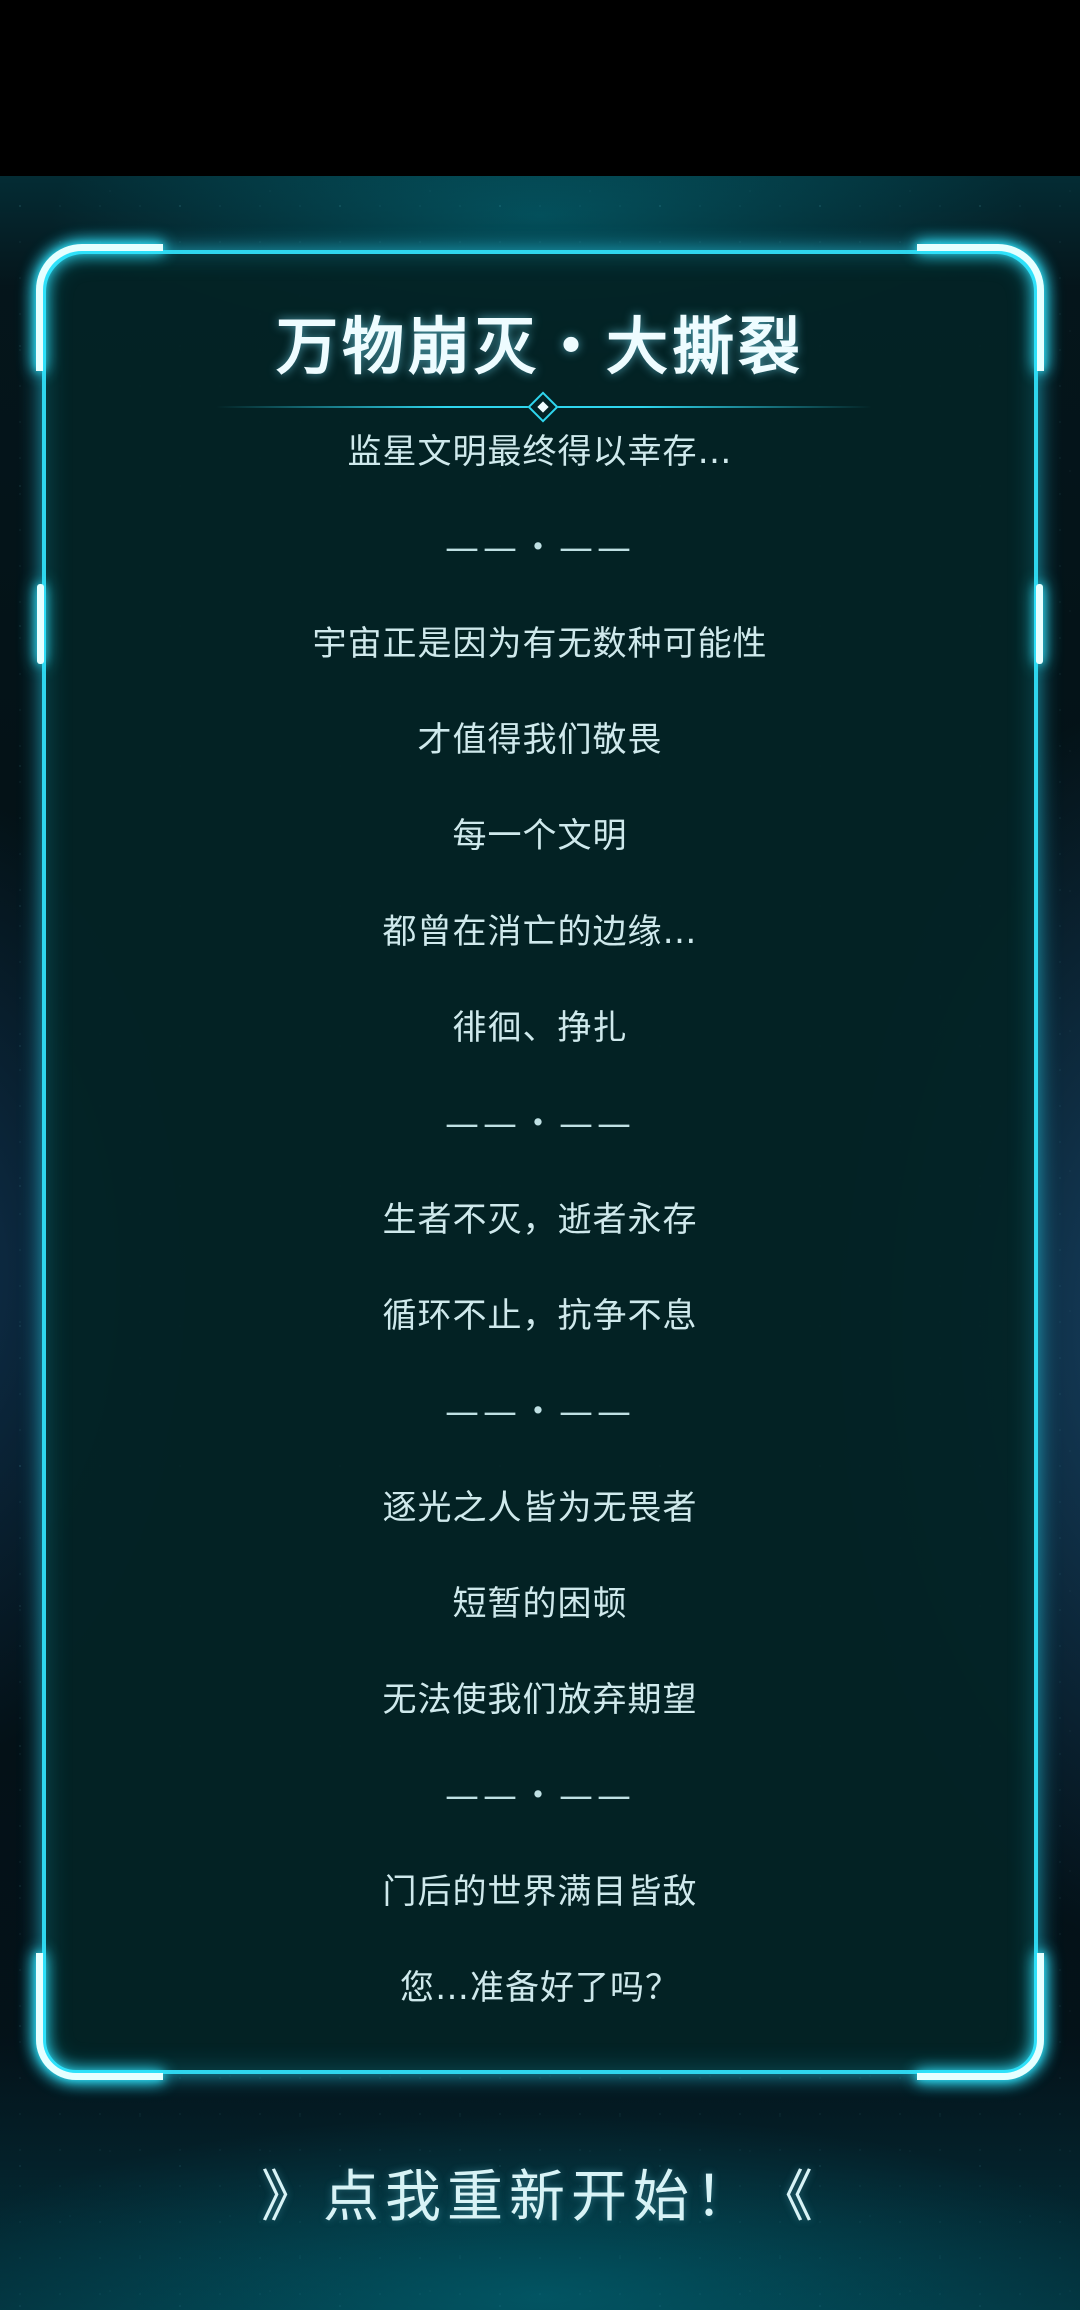 The height and width of the screenshot is (2310, 1080). Describe the element at coordinates (1039, 624) in the screenshot. I see `side-glow-right` at that location.